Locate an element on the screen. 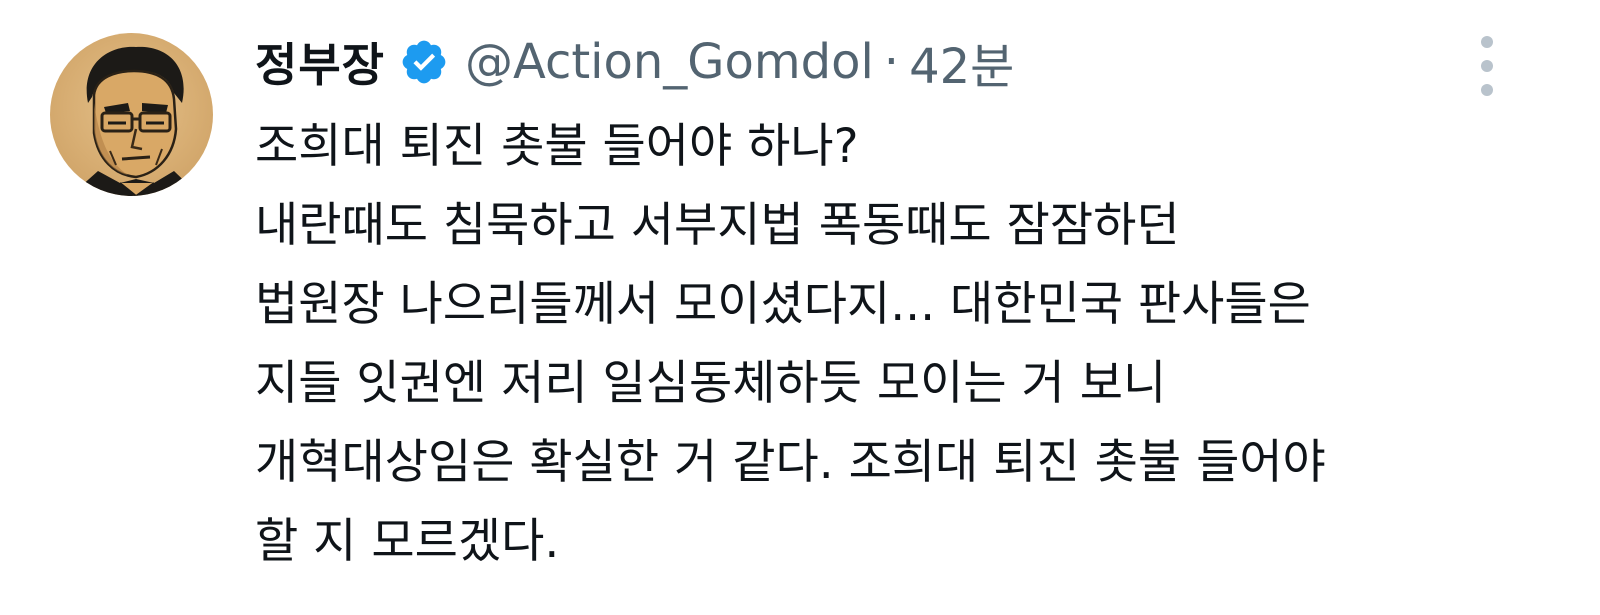 The width and height of the screenshot is (1600, 615). user-handle: @Action_Gomdol is located at coordinates (669, 62).